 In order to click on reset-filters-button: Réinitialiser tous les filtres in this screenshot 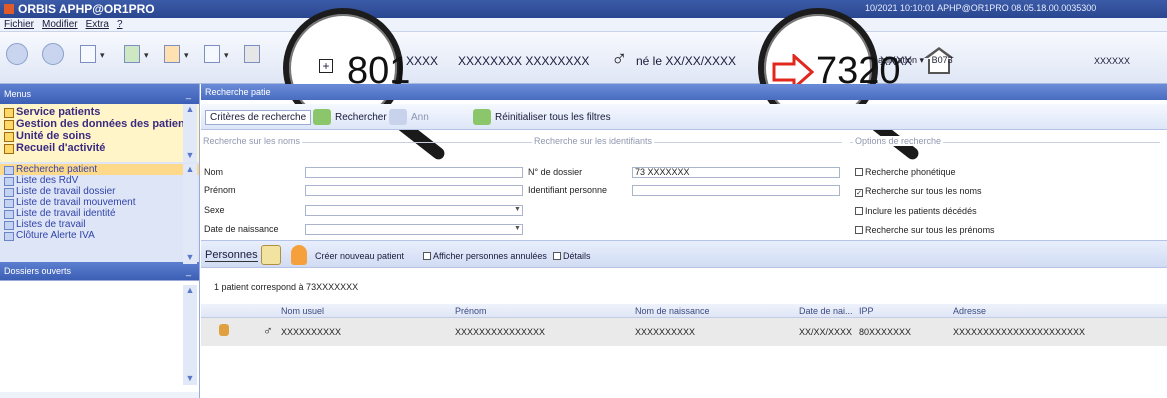, I will do `click(553, 117)`.